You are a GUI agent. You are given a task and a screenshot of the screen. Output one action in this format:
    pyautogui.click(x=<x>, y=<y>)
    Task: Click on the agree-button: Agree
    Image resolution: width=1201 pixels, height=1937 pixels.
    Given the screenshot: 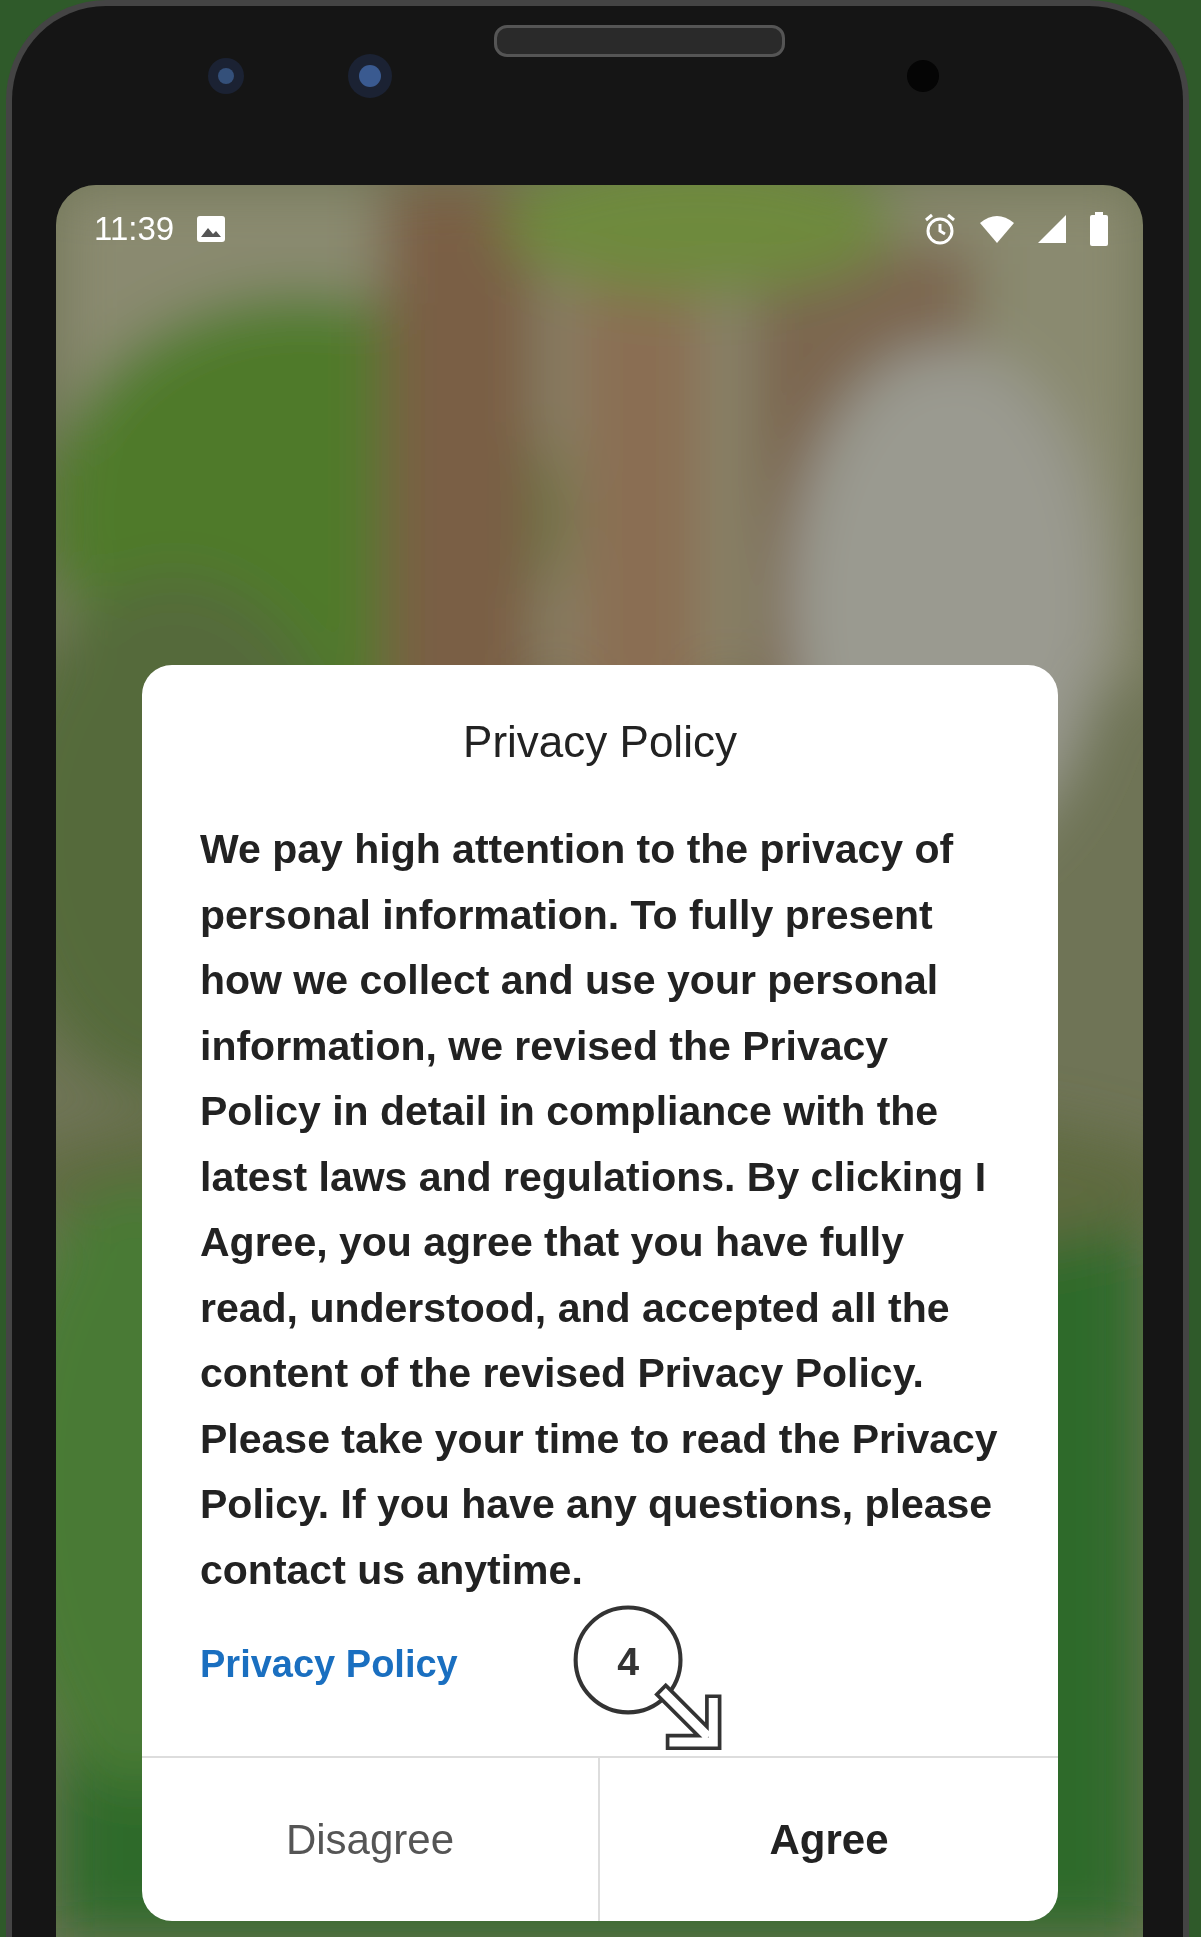 What is the action you would take?
    pyautogui.click(x=829, y=1839)
    